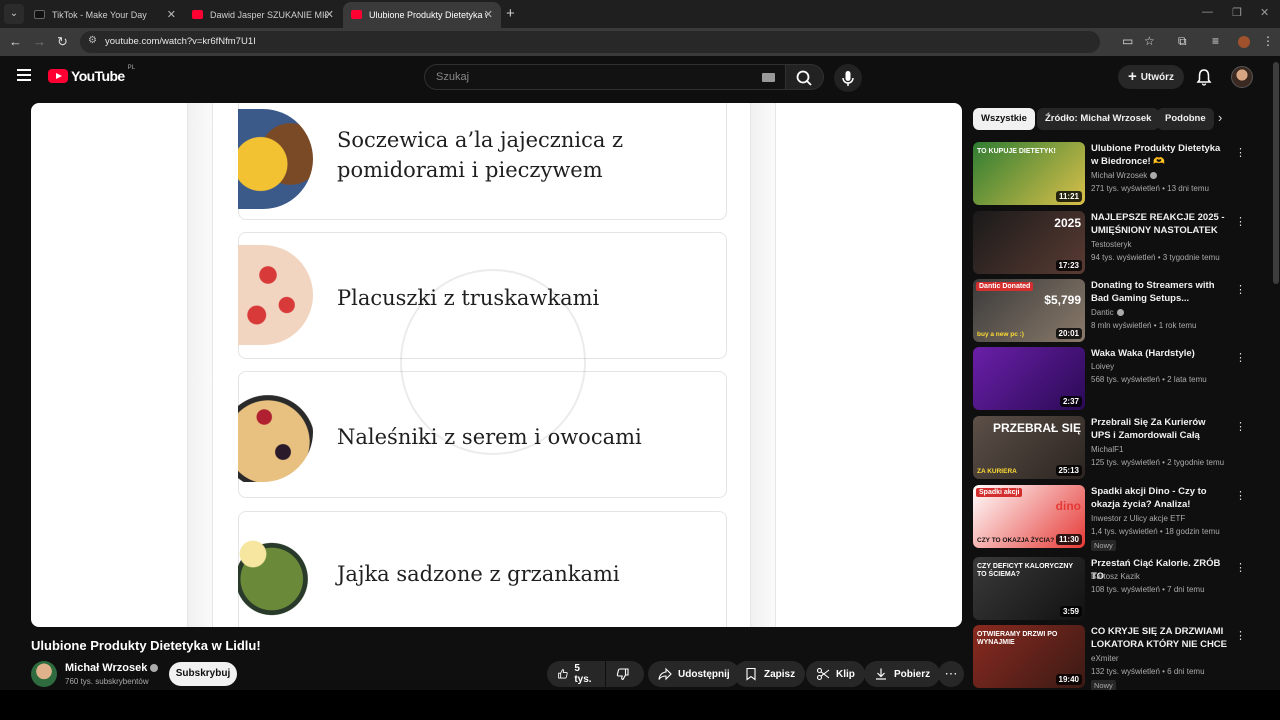 The width and height of the screenshot is (1280, 720). I want to click on recommendation-channel-name: Loivey, so click(1102, 366).